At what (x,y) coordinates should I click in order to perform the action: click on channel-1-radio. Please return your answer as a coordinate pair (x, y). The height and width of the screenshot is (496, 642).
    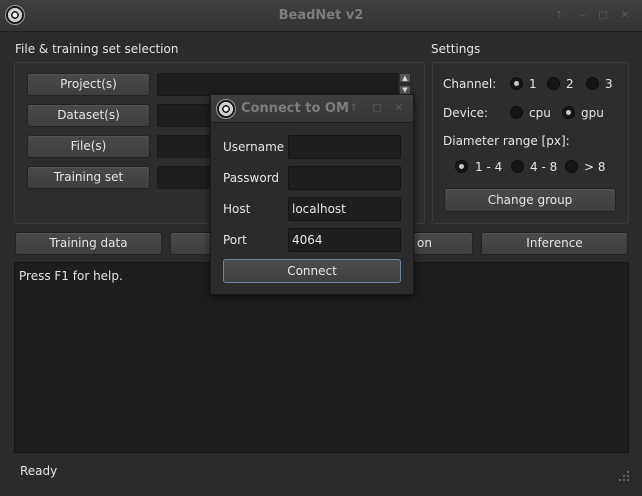
    Looking at the image, I should click on (516, 83).